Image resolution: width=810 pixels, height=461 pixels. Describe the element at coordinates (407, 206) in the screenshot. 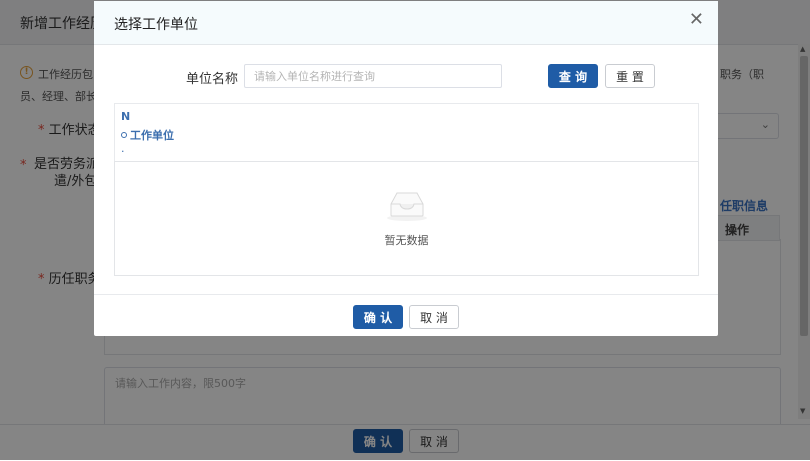

I see `empty-inbox-icon` at that location.